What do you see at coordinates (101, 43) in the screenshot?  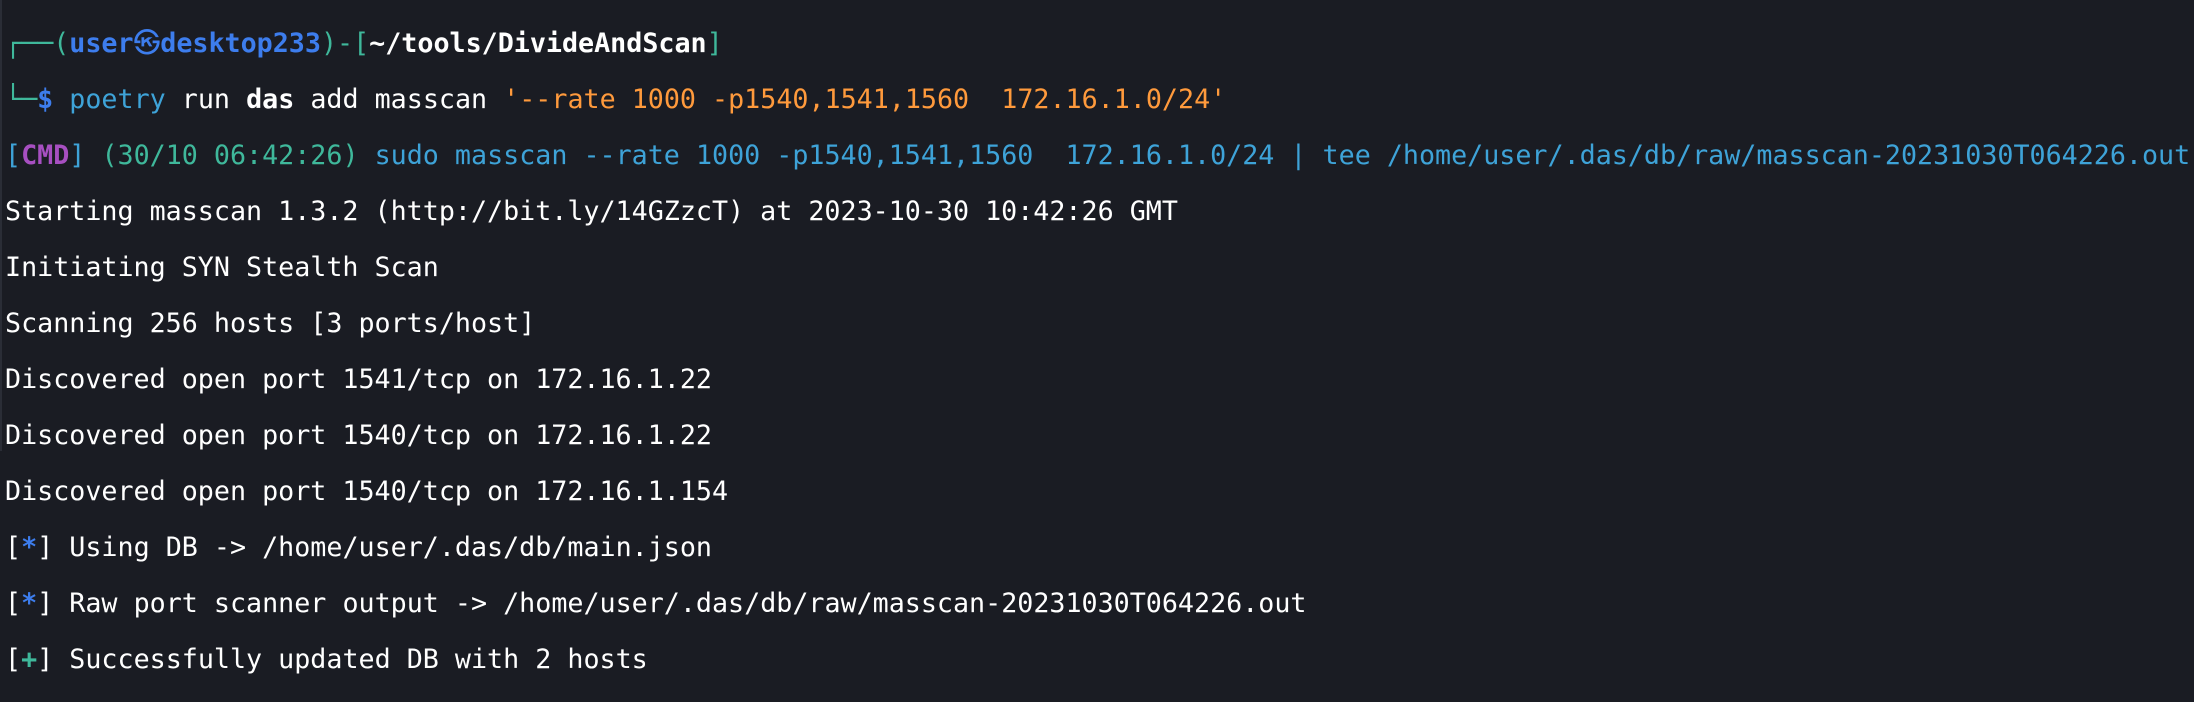 I see `prompt-user: user` at bounding box center [101, 43].